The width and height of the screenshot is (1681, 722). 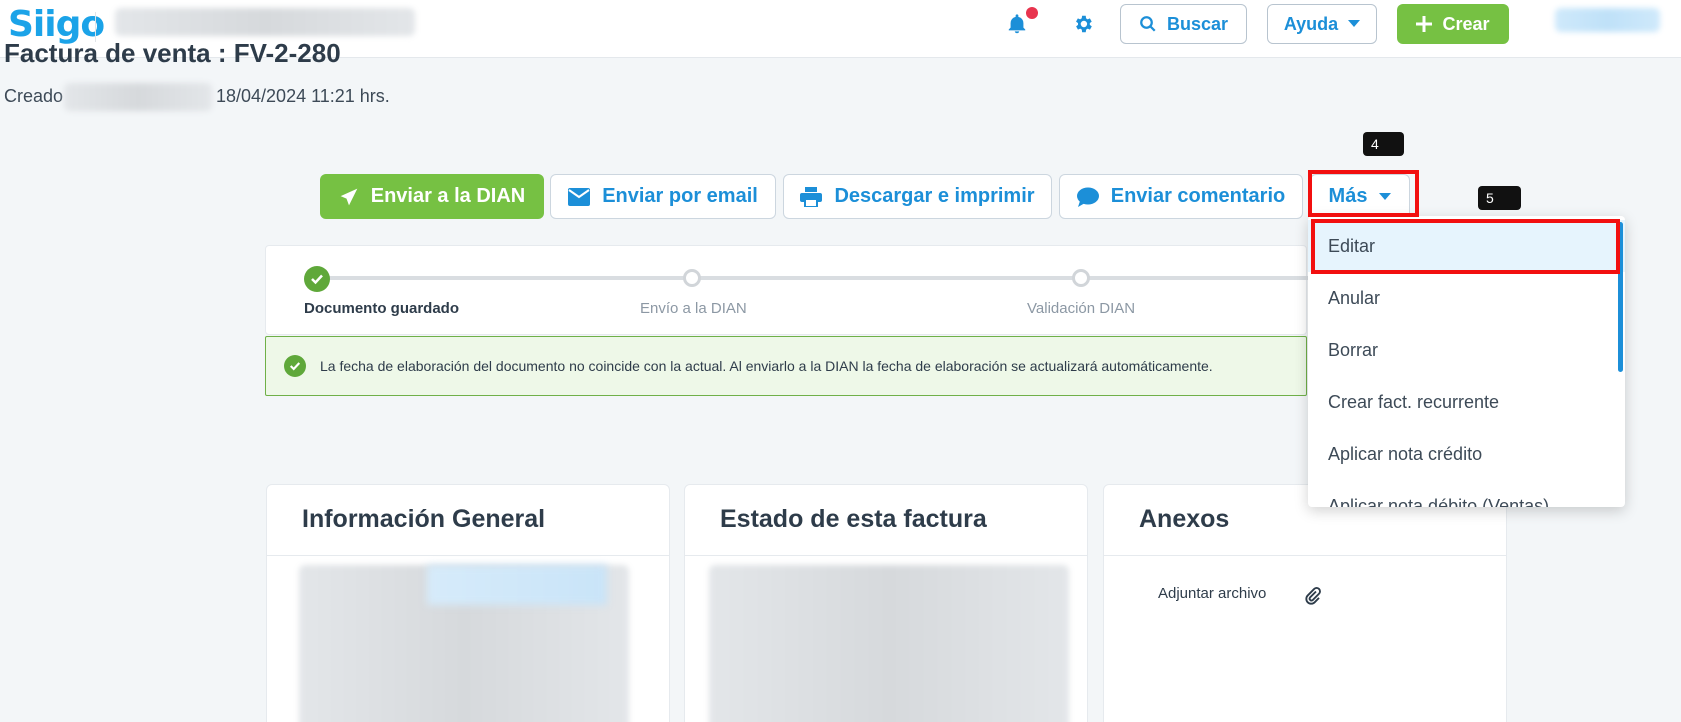 What do you see at coordinates (1466, 23) in the screenshot?
I see `create-button-label: Crear` at bounding box center [1466, 23].